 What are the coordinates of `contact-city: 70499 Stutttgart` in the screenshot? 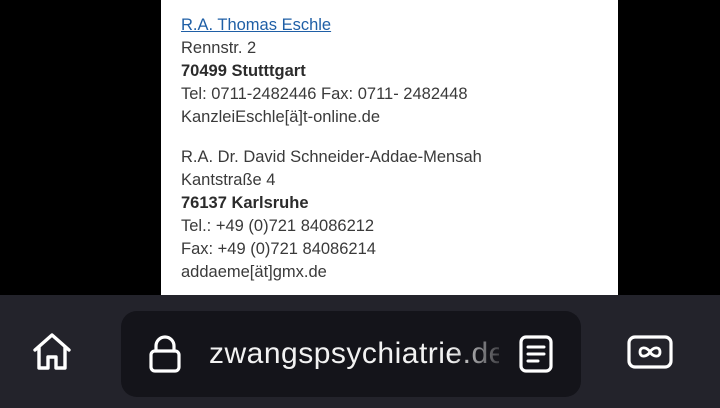 It's located at (243, 71).